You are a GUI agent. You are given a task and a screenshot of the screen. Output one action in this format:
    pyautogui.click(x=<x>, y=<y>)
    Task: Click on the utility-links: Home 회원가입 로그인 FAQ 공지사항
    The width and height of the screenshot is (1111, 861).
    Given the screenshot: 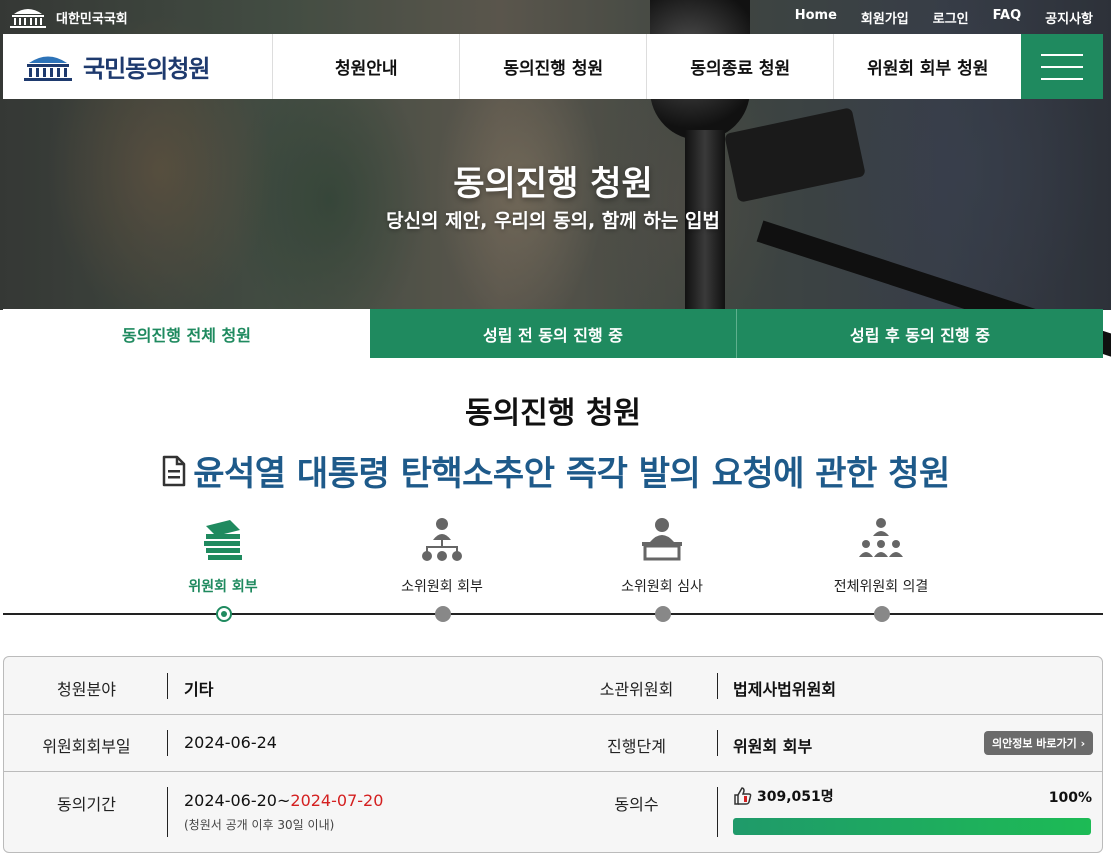 What is the action you would take?
    pyautogui.click(x=944, y=17)
    